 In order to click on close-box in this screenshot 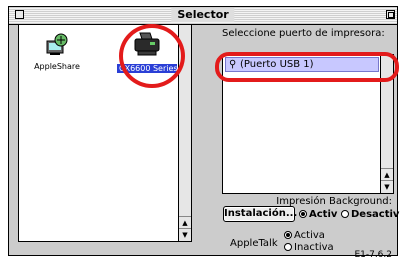, I will do `click(19, 14)`.